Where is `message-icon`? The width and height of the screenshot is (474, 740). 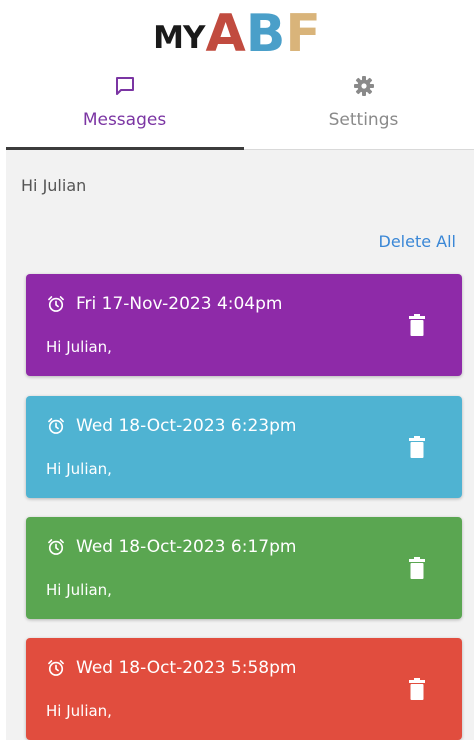
message-icon is located at coordinates (125, 86).